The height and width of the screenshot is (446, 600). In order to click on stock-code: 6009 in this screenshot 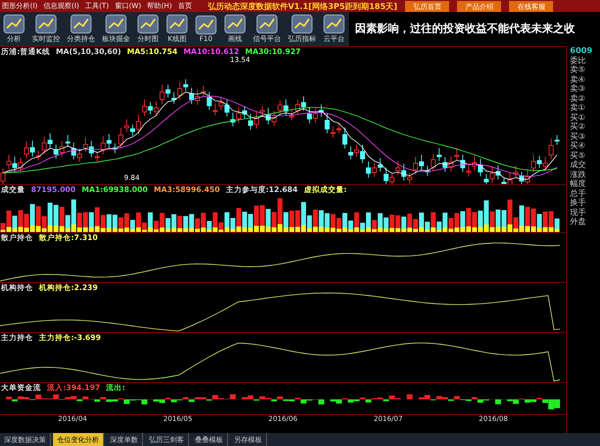, I will do `click(582, 51)`.